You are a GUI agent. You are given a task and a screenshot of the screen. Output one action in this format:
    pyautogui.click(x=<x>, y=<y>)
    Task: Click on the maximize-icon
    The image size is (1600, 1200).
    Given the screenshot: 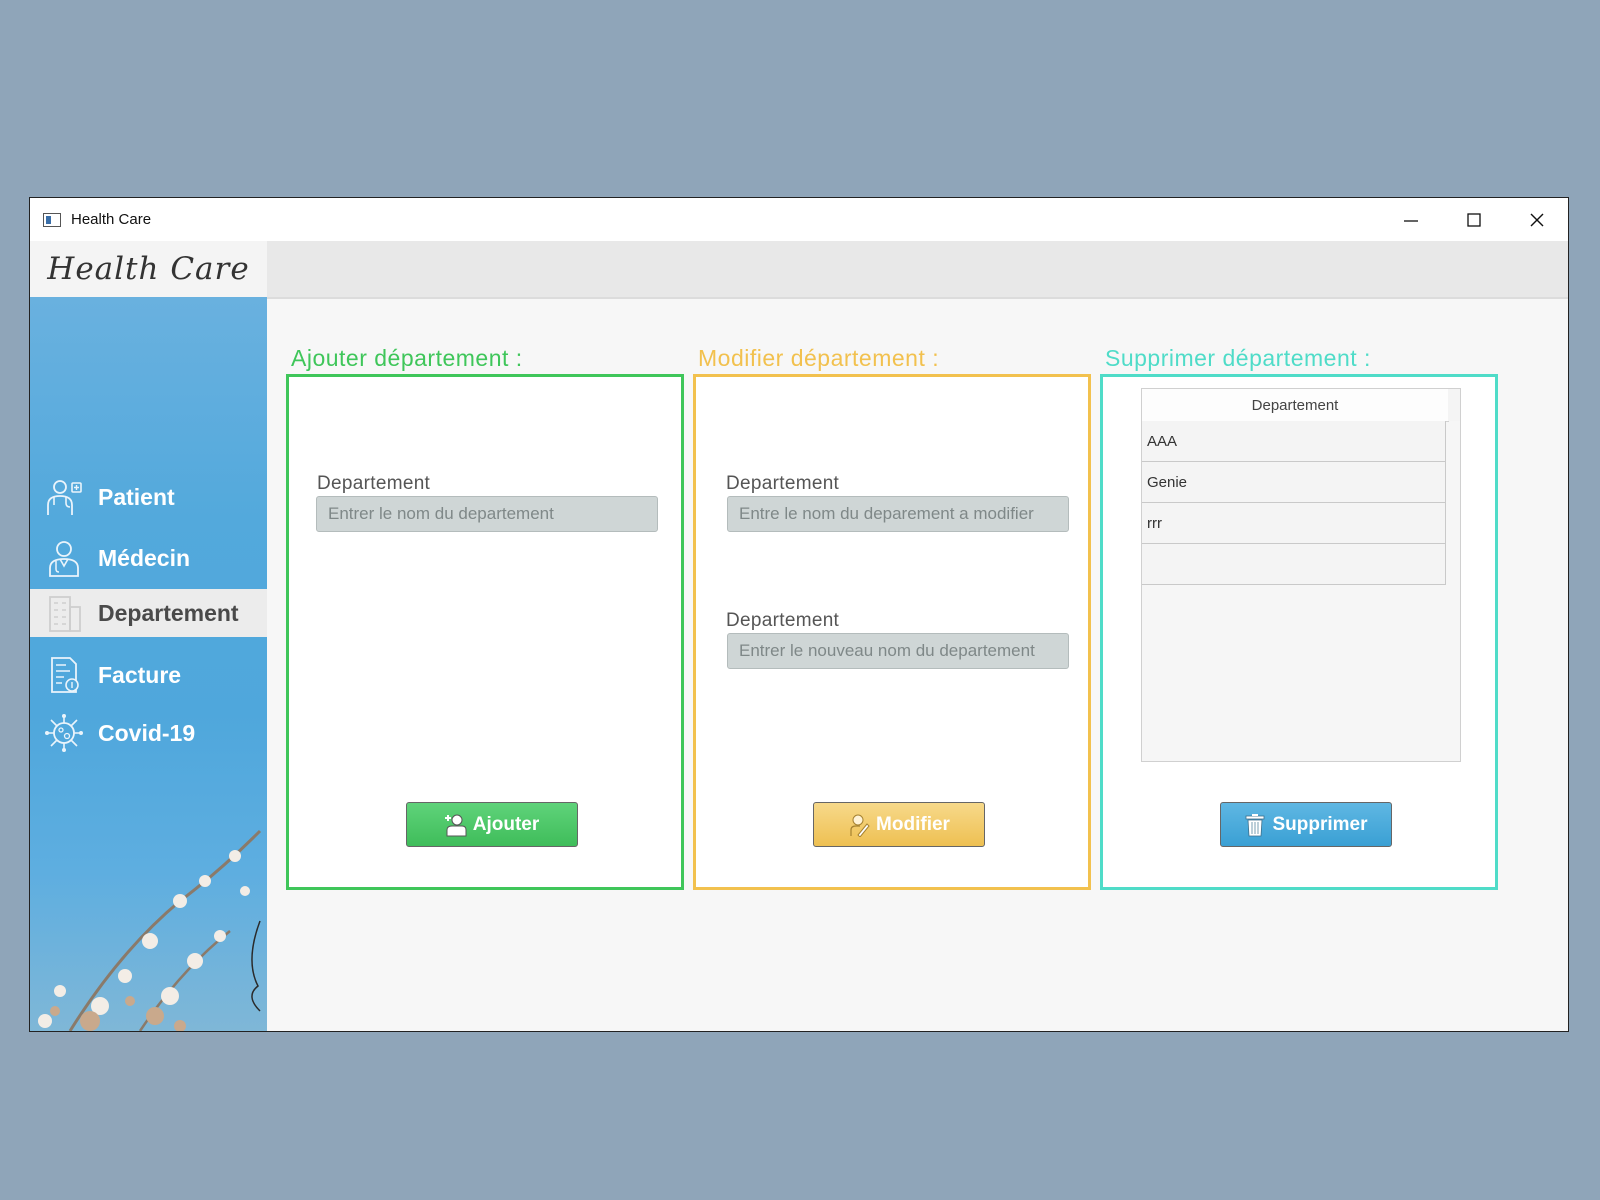 What is the action you would take?
    pyautogui.click(x=1473, y=219)
    